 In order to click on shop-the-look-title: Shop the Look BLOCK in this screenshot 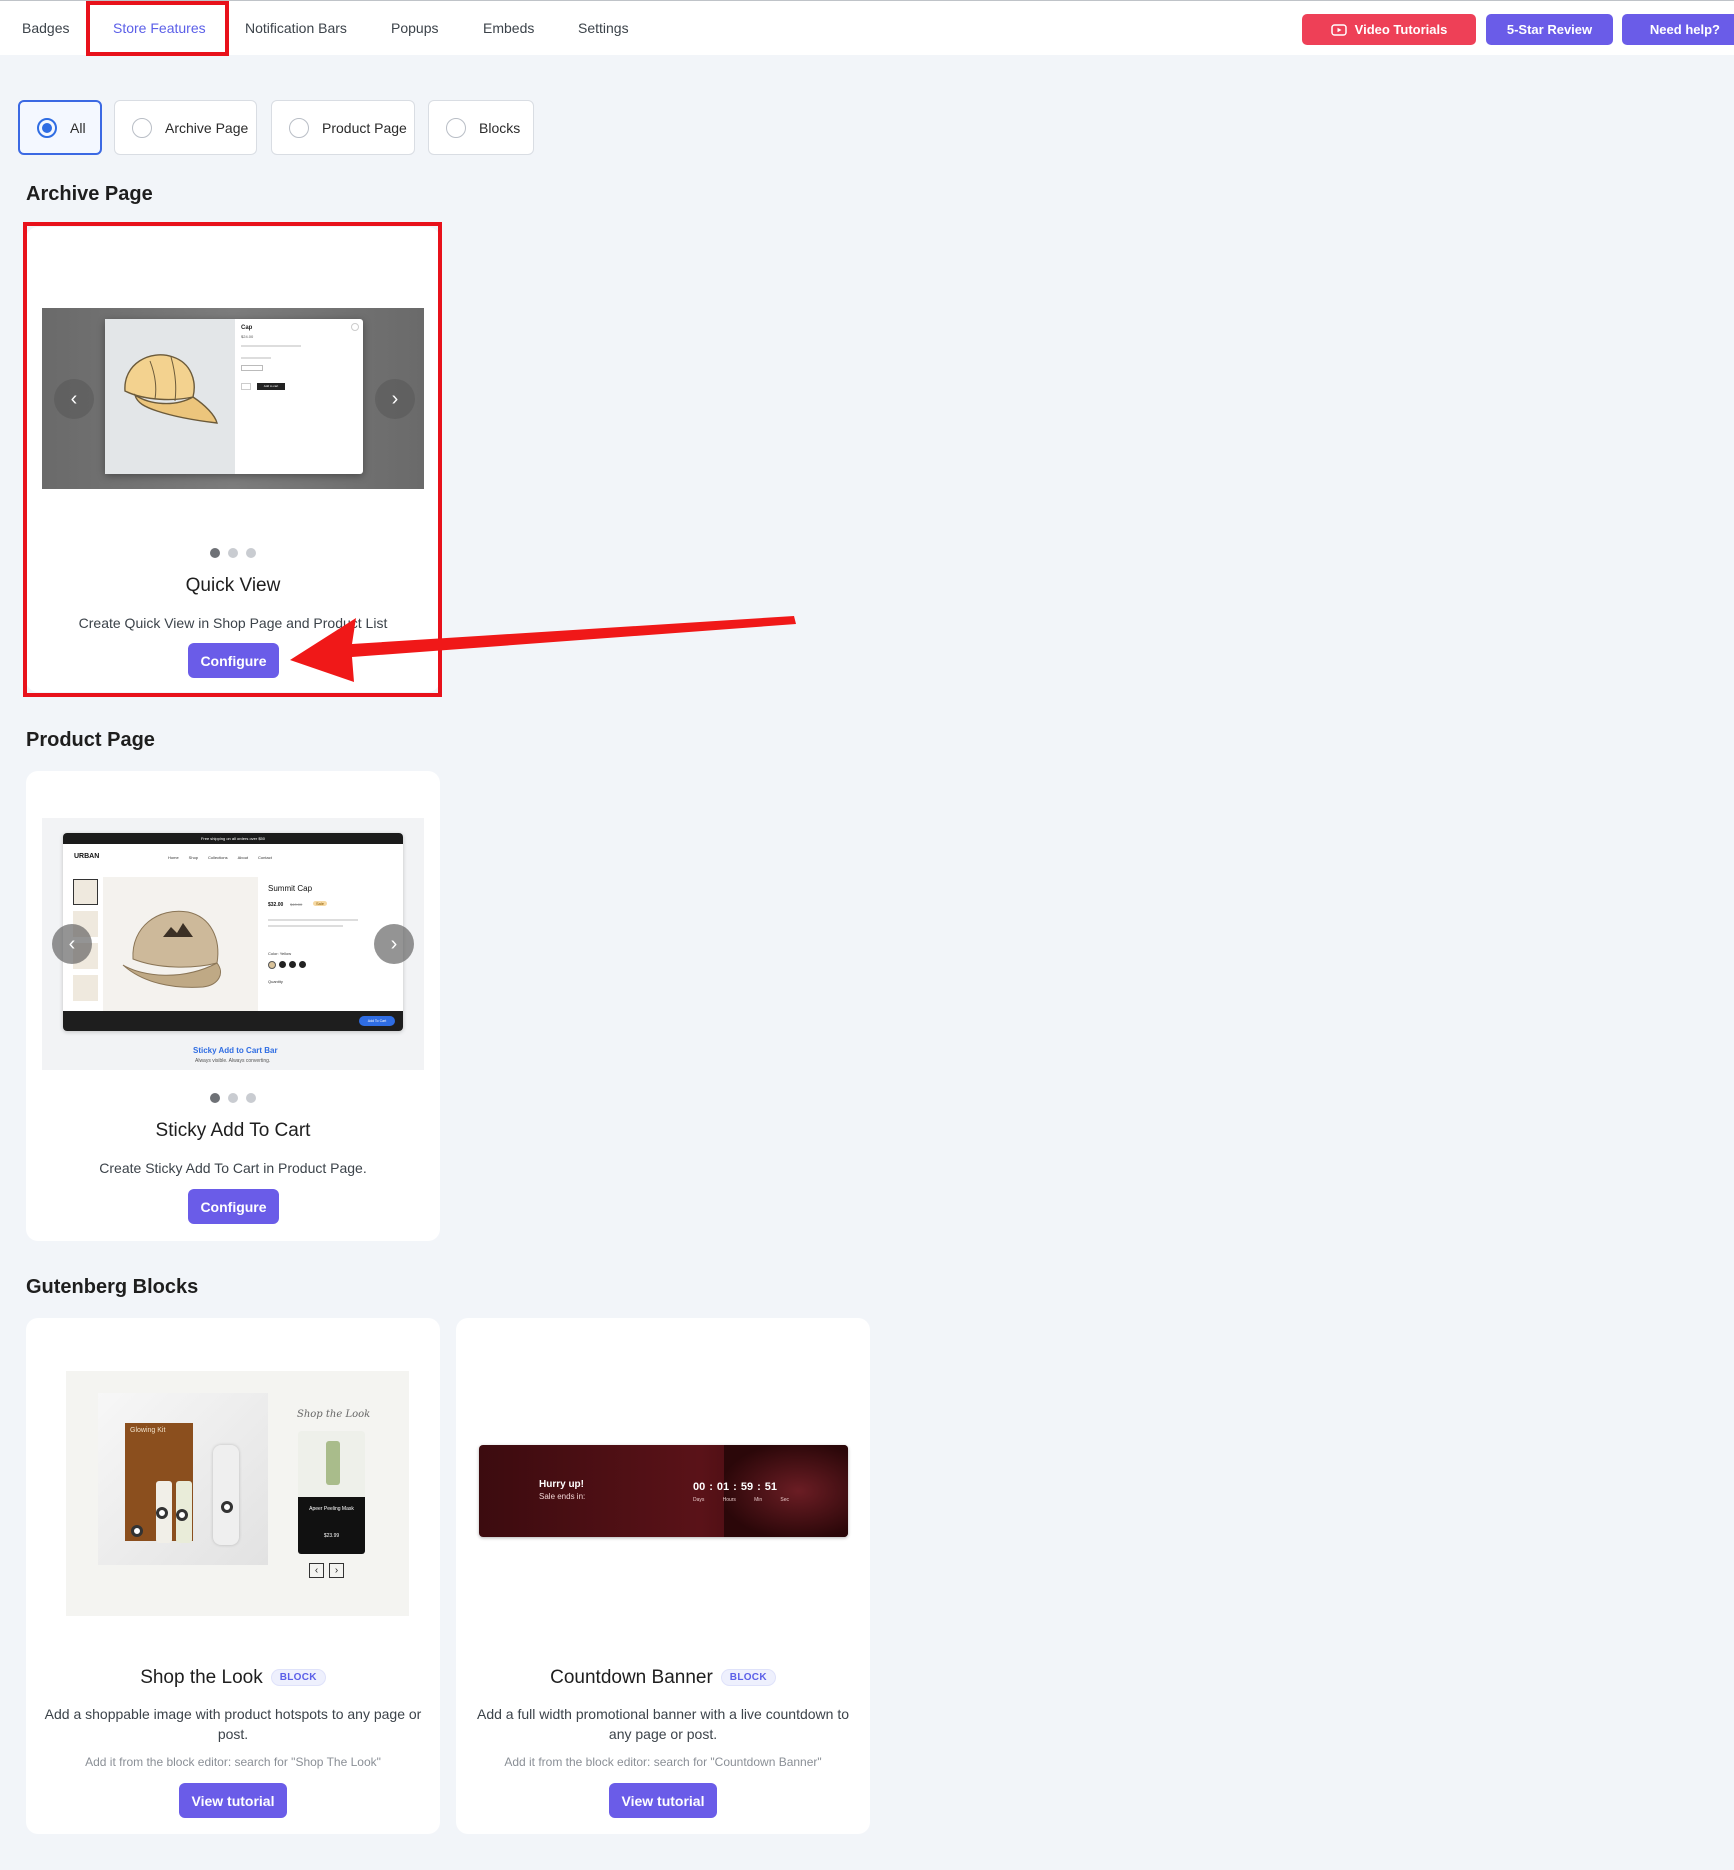, I will do `click(233, 1678)`.